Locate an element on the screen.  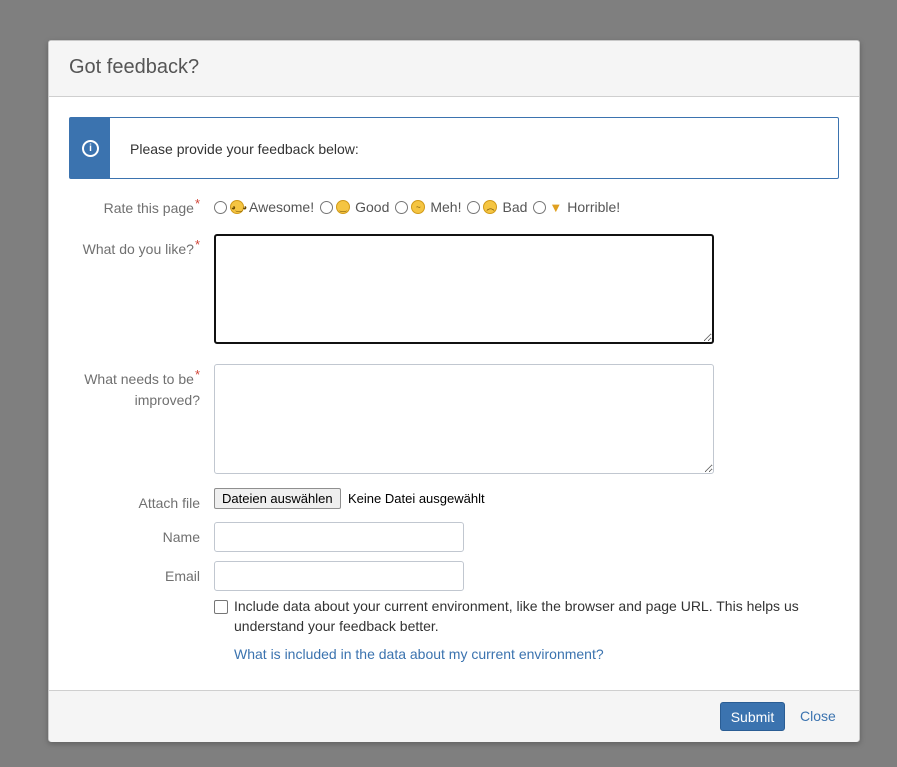
rating-radio-meh is located at coordinates (401, 207).